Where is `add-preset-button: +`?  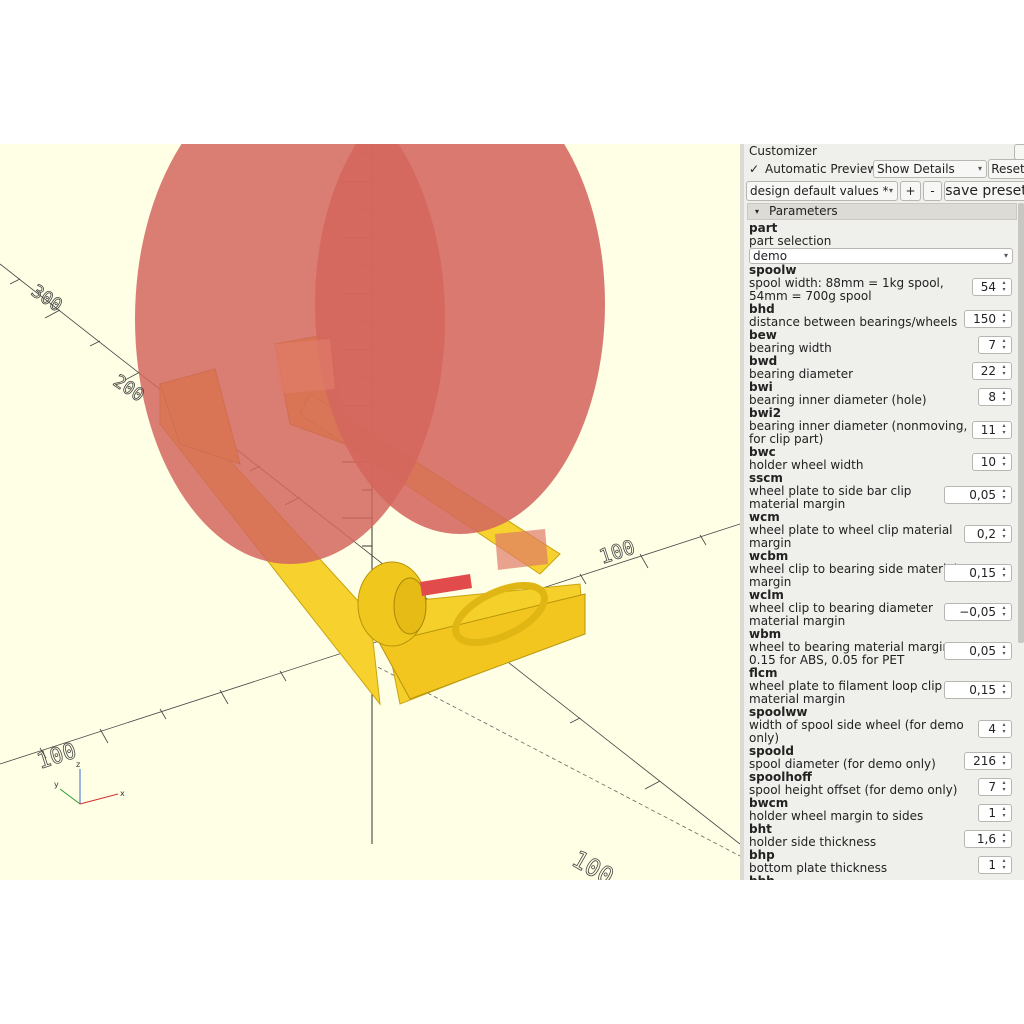
add-preset-button: + is located at coordinates (910, 191).